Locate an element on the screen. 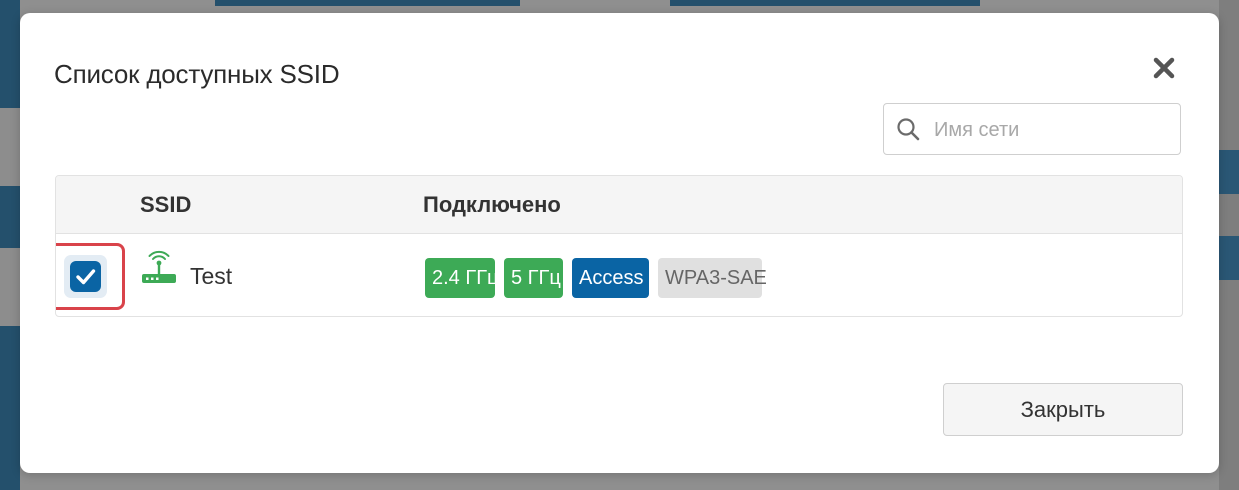 Image resolution: width=1239 pixels, height=490 pixels. checkbox-focus-ring is located at coordinates (85, 276).